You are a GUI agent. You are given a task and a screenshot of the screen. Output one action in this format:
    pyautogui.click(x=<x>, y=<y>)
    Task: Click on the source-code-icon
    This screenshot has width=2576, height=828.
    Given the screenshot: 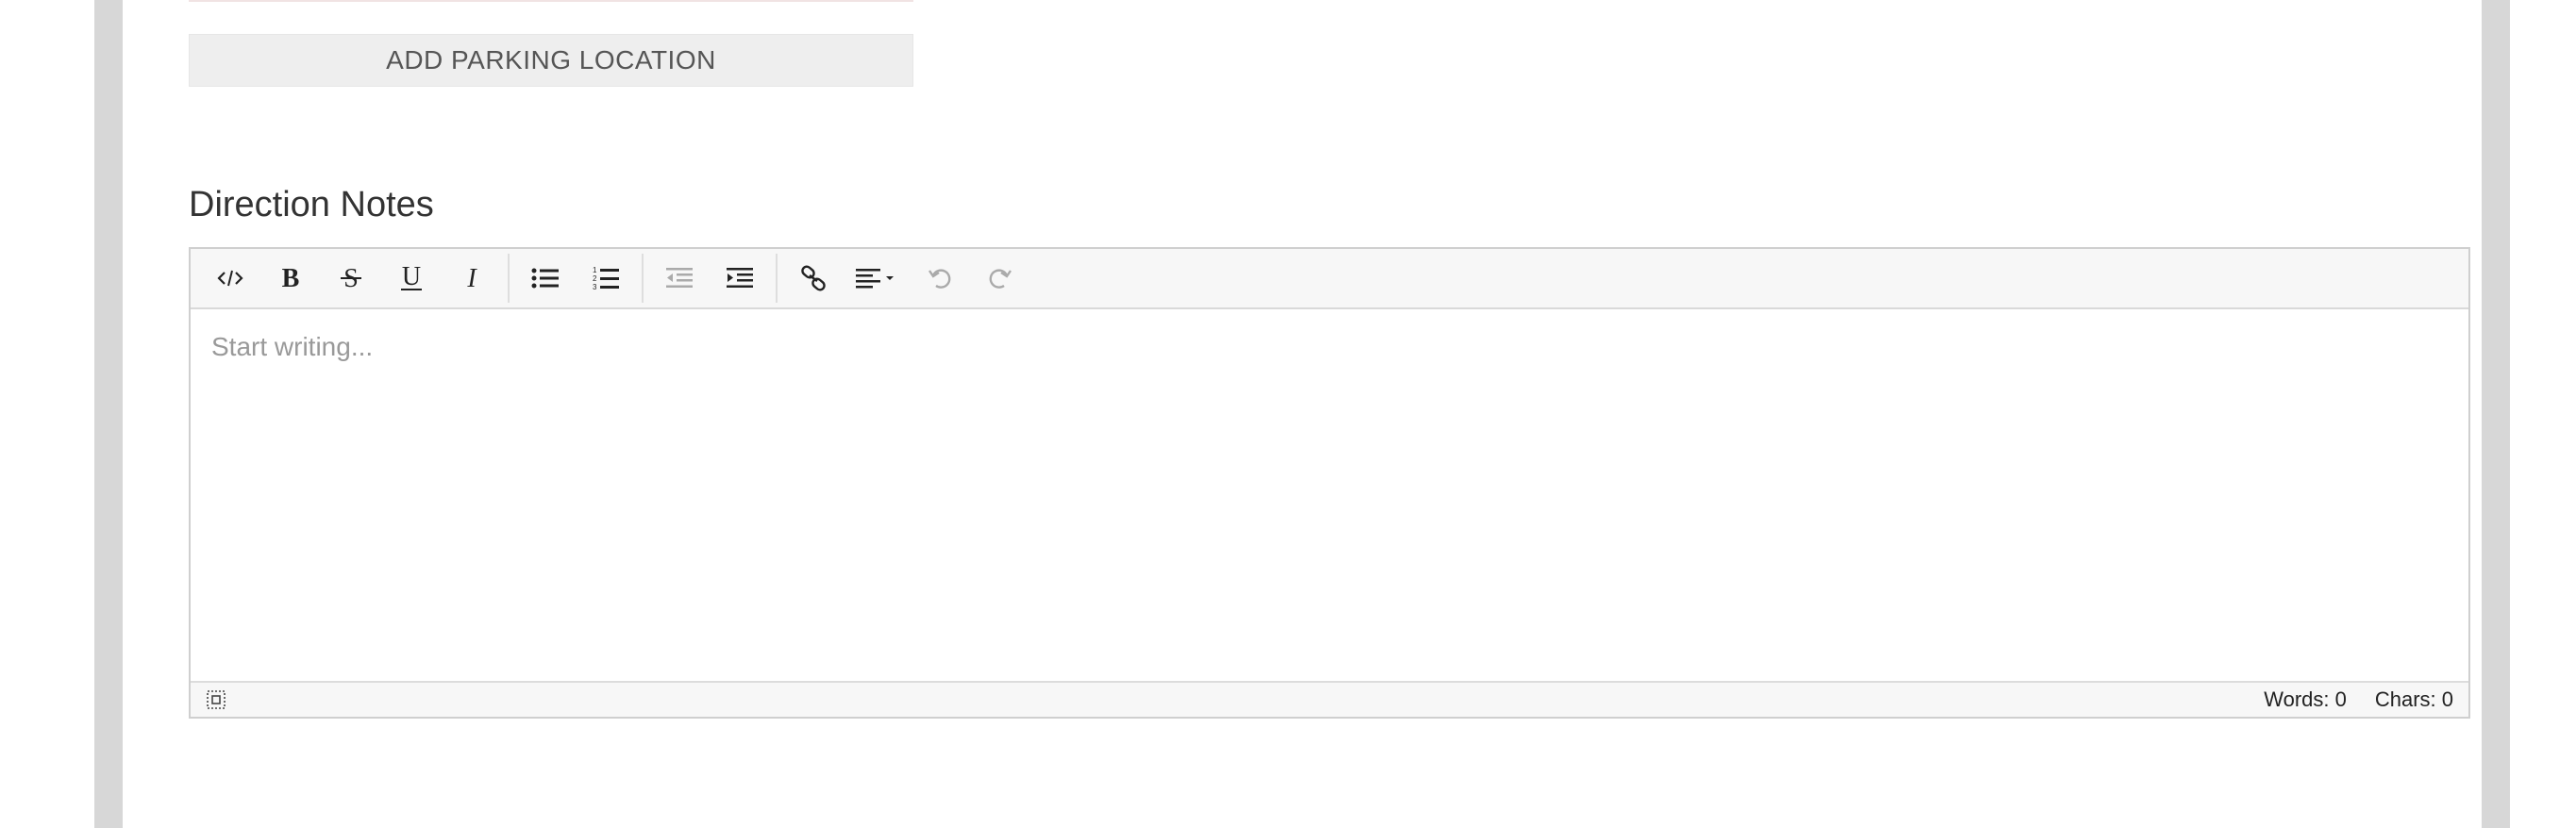 What is the action you would take?
    pyautogui.click(x=230, y=278)
    